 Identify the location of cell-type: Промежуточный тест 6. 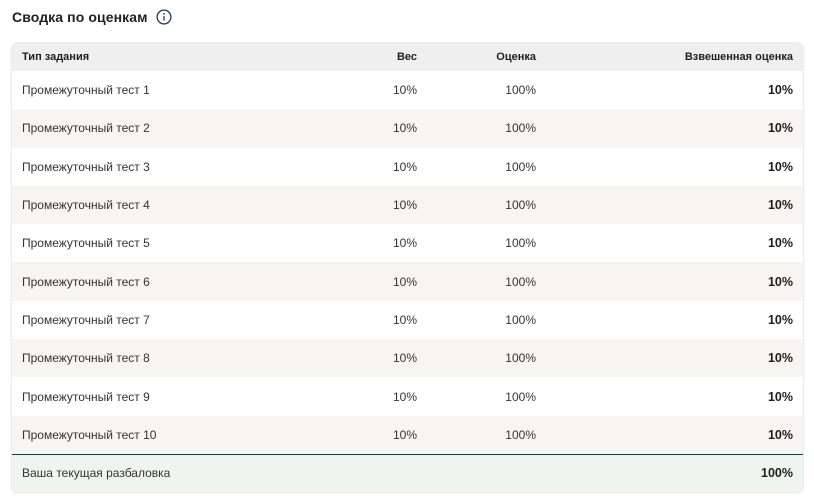
(86, 281).